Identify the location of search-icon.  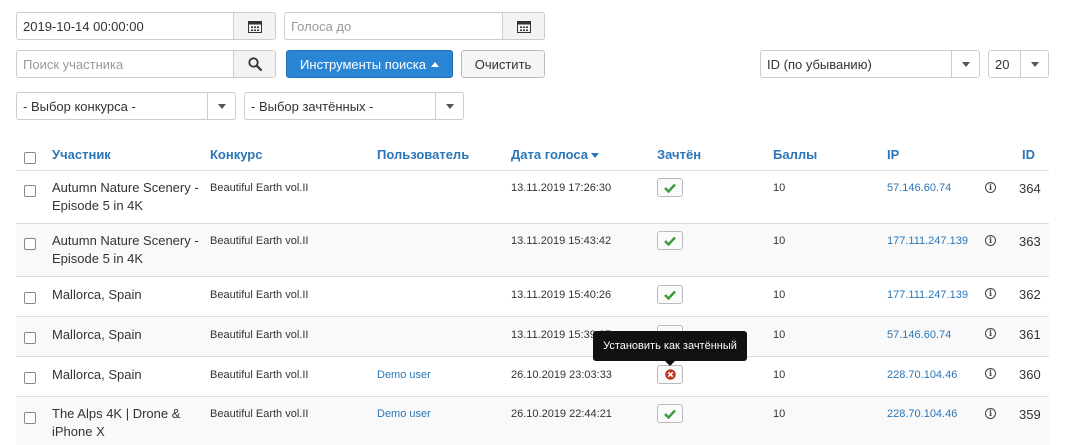
(254, 64).